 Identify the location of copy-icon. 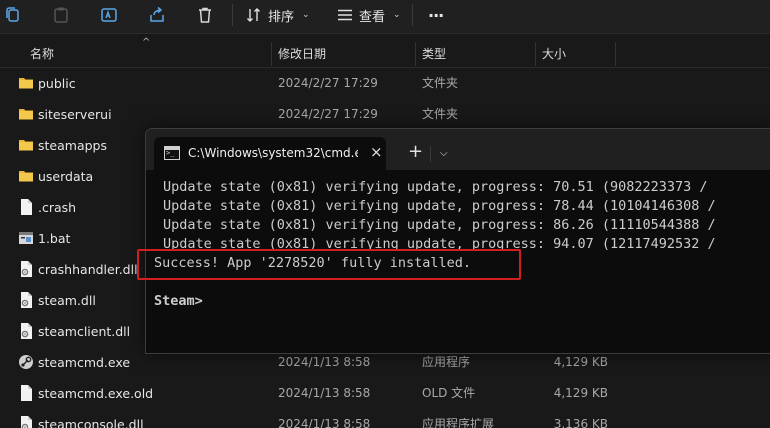
(13, 15).